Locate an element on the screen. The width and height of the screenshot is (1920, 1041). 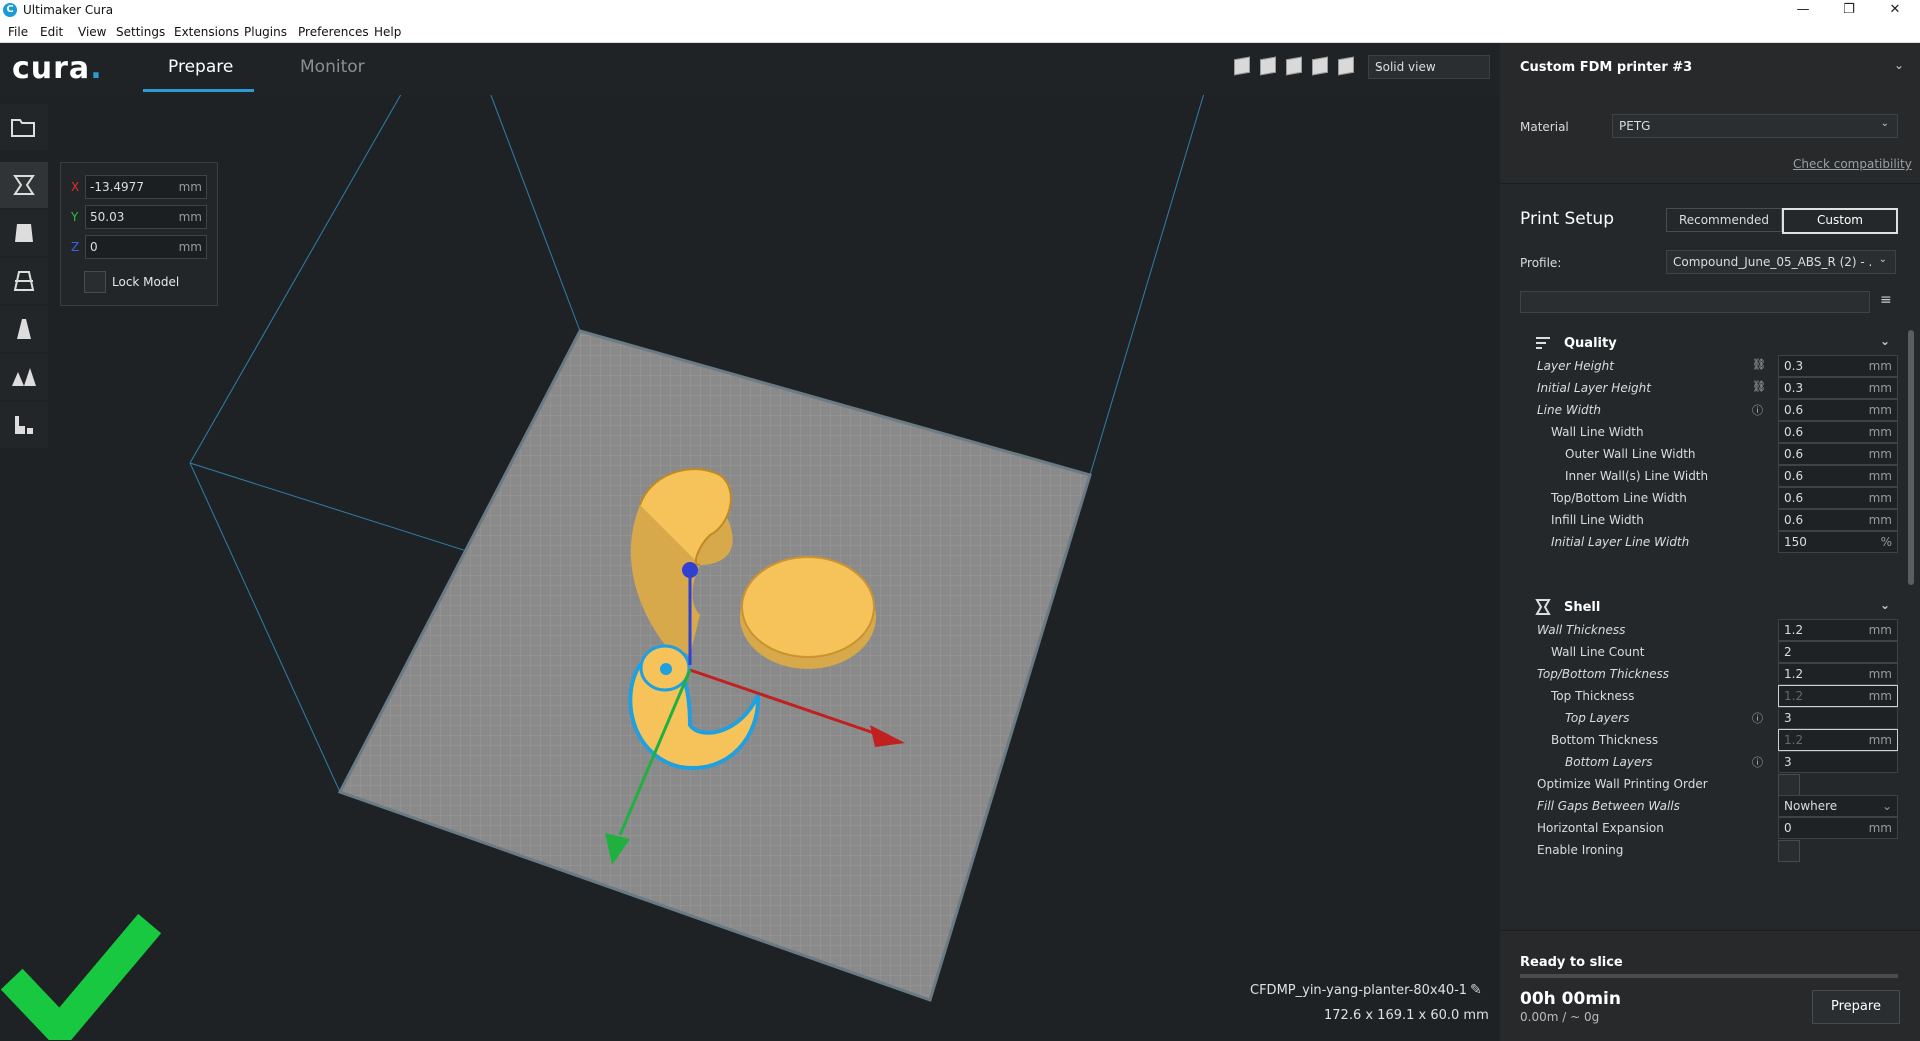
setting-label: Enable Ironing is located at coordinates (1580, 850).